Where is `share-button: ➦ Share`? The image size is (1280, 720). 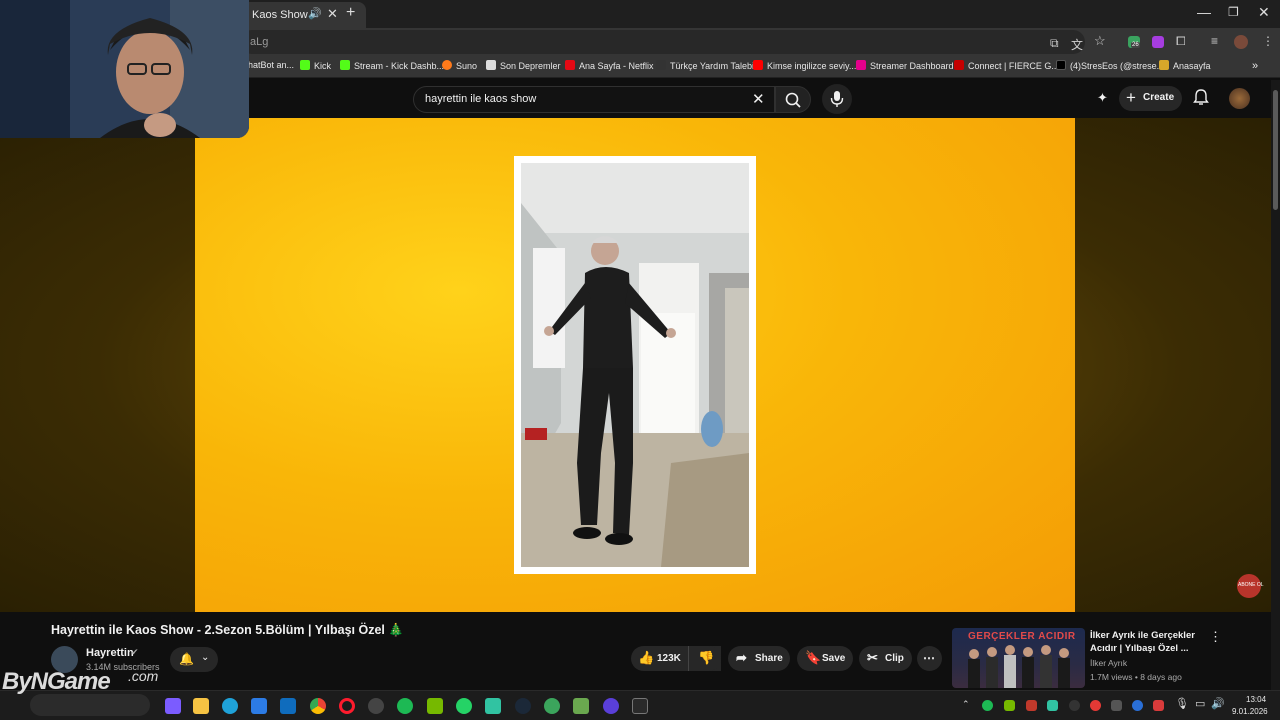 share-button: ➦ Share is located at coordinates (759, 658).